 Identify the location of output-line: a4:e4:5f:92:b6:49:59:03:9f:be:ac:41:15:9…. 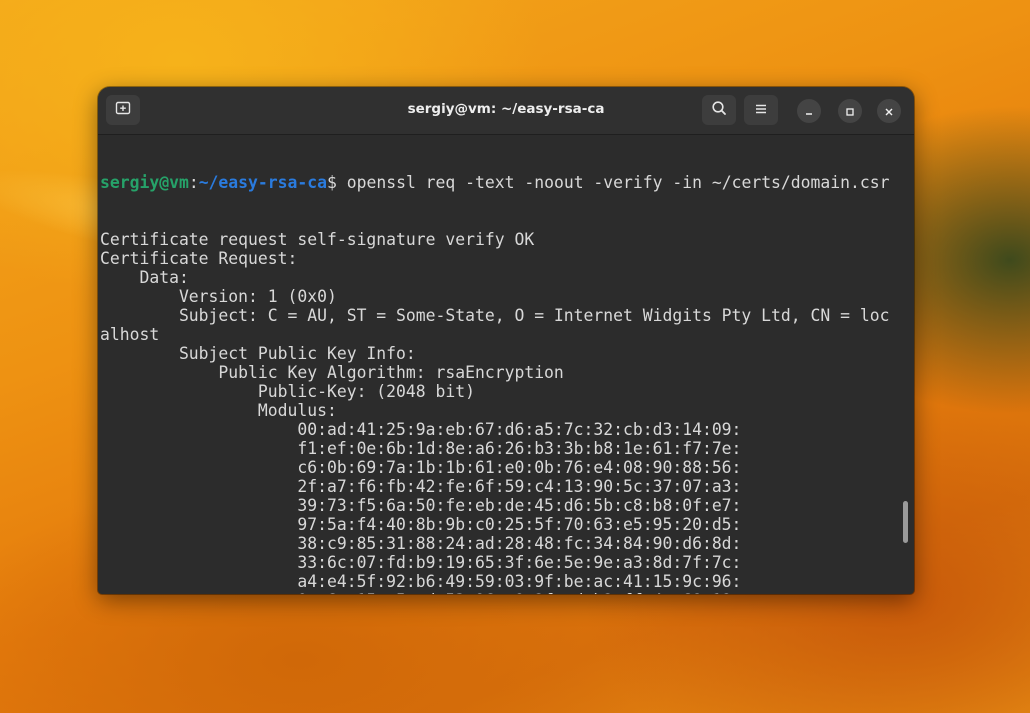
(421, 581).